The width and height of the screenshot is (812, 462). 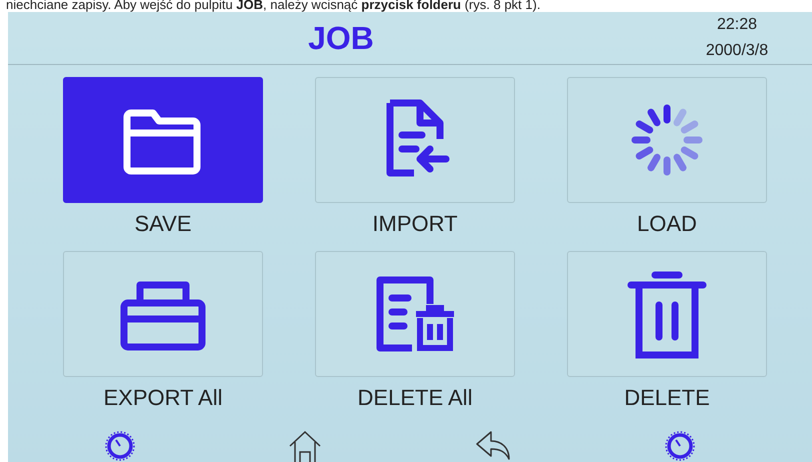 What do you see at coordinates (737, 25) in the screenshot?
I see `time-text: 22:28` at bounding box center [737, 25].